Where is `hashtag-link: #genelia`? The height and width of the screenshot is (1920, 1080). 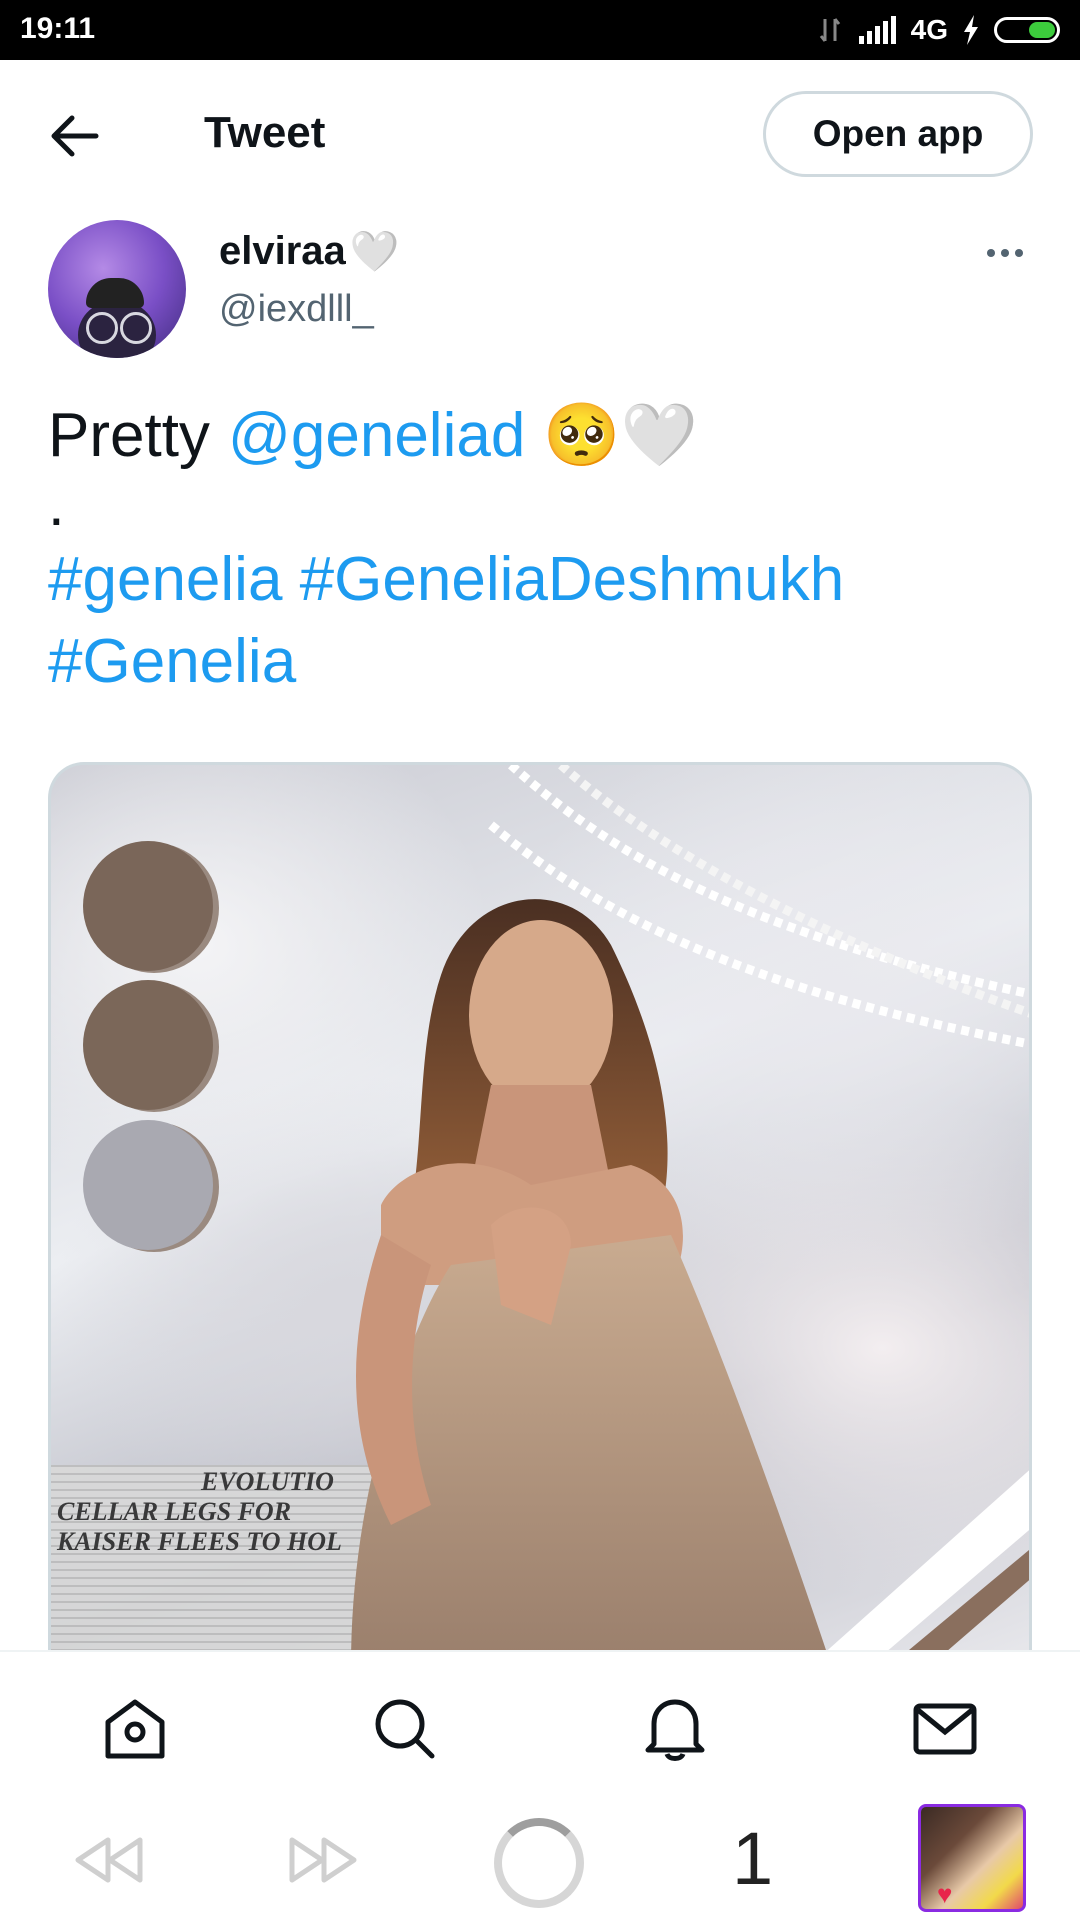 hashtag-link: #genelia is located at coordinates (165, 579).